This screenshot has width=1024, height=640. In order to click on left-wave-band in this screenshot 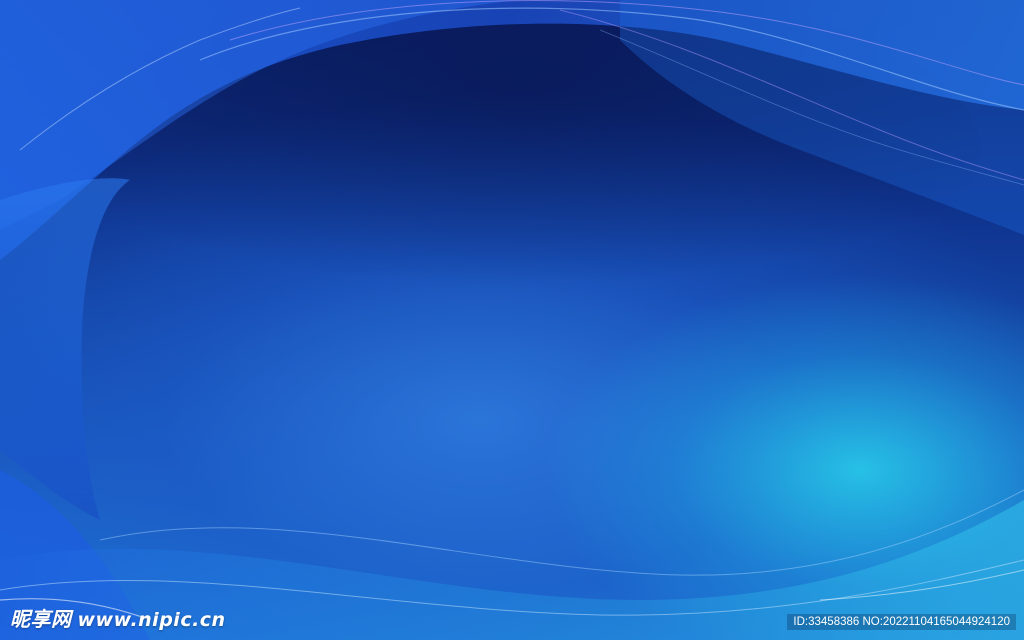, I will do `click(65, 349)`.